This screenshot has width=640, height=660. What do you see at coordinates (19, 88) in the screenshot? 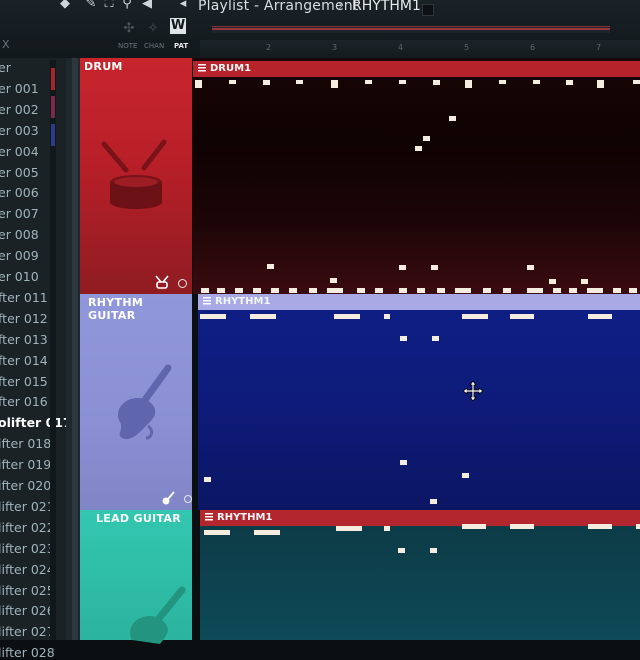
I see `browser-item: er 001` at bounding box center [19, 88].